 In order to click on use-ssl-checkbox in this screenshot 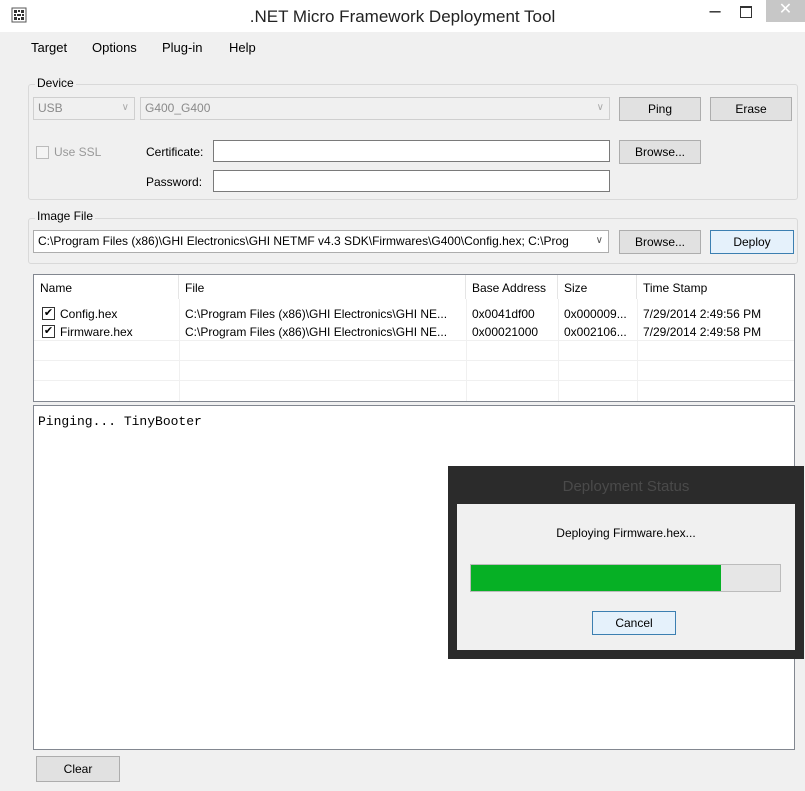, I will do `click(42, 152)`.